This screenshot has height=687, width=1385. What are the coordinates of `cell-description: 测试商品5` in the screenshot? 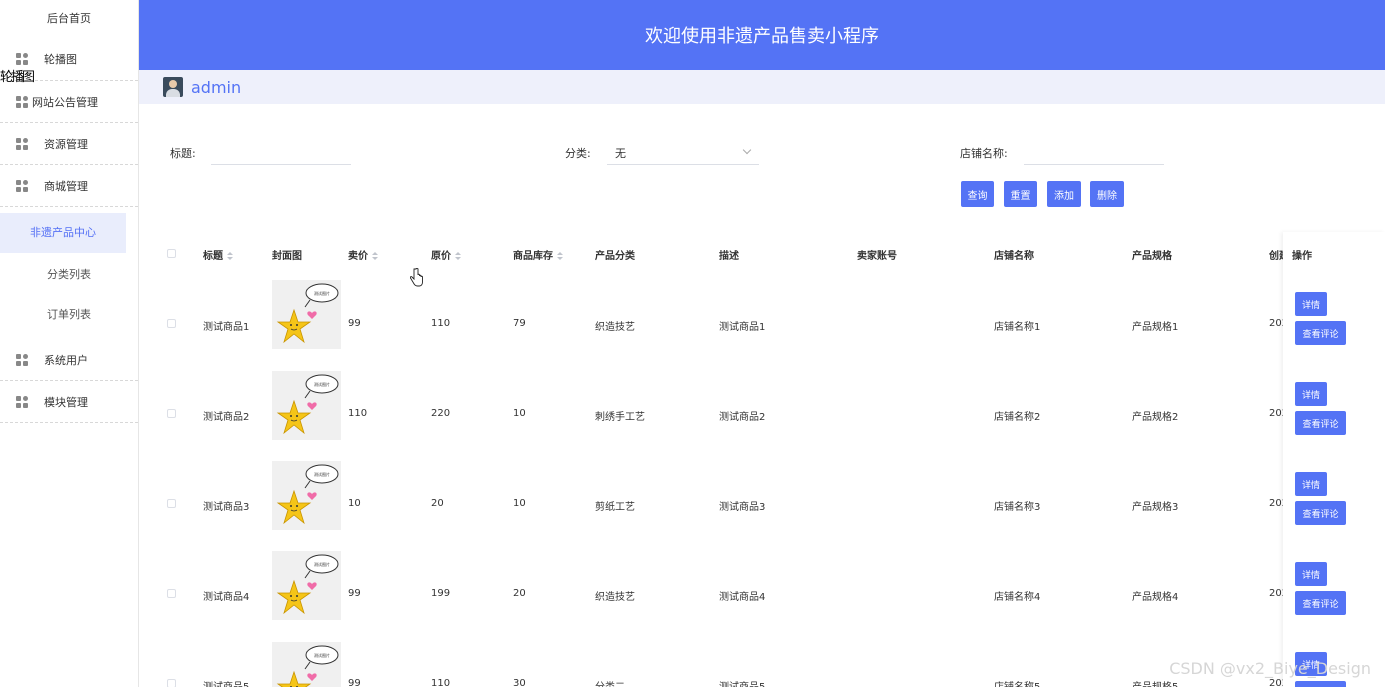 It's located at (742, 682).